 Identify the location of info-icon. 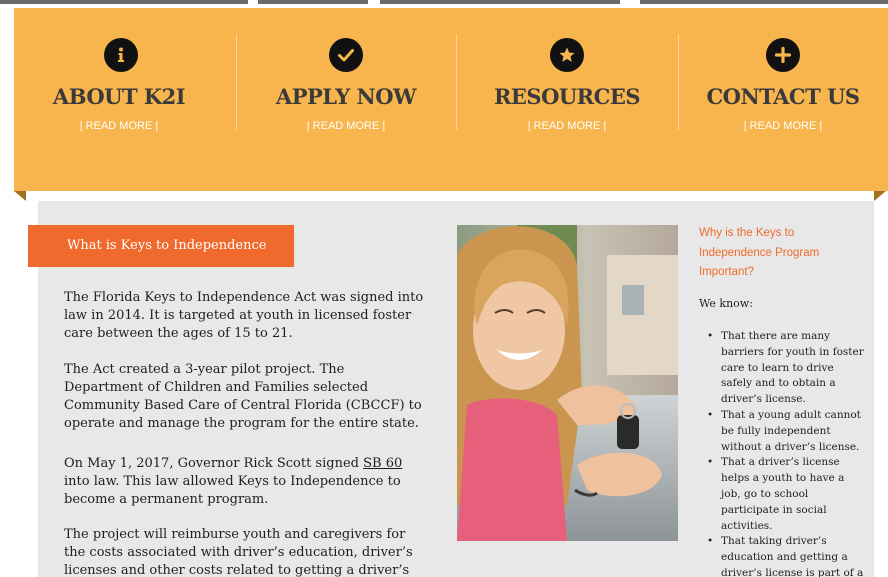
(121, 55).